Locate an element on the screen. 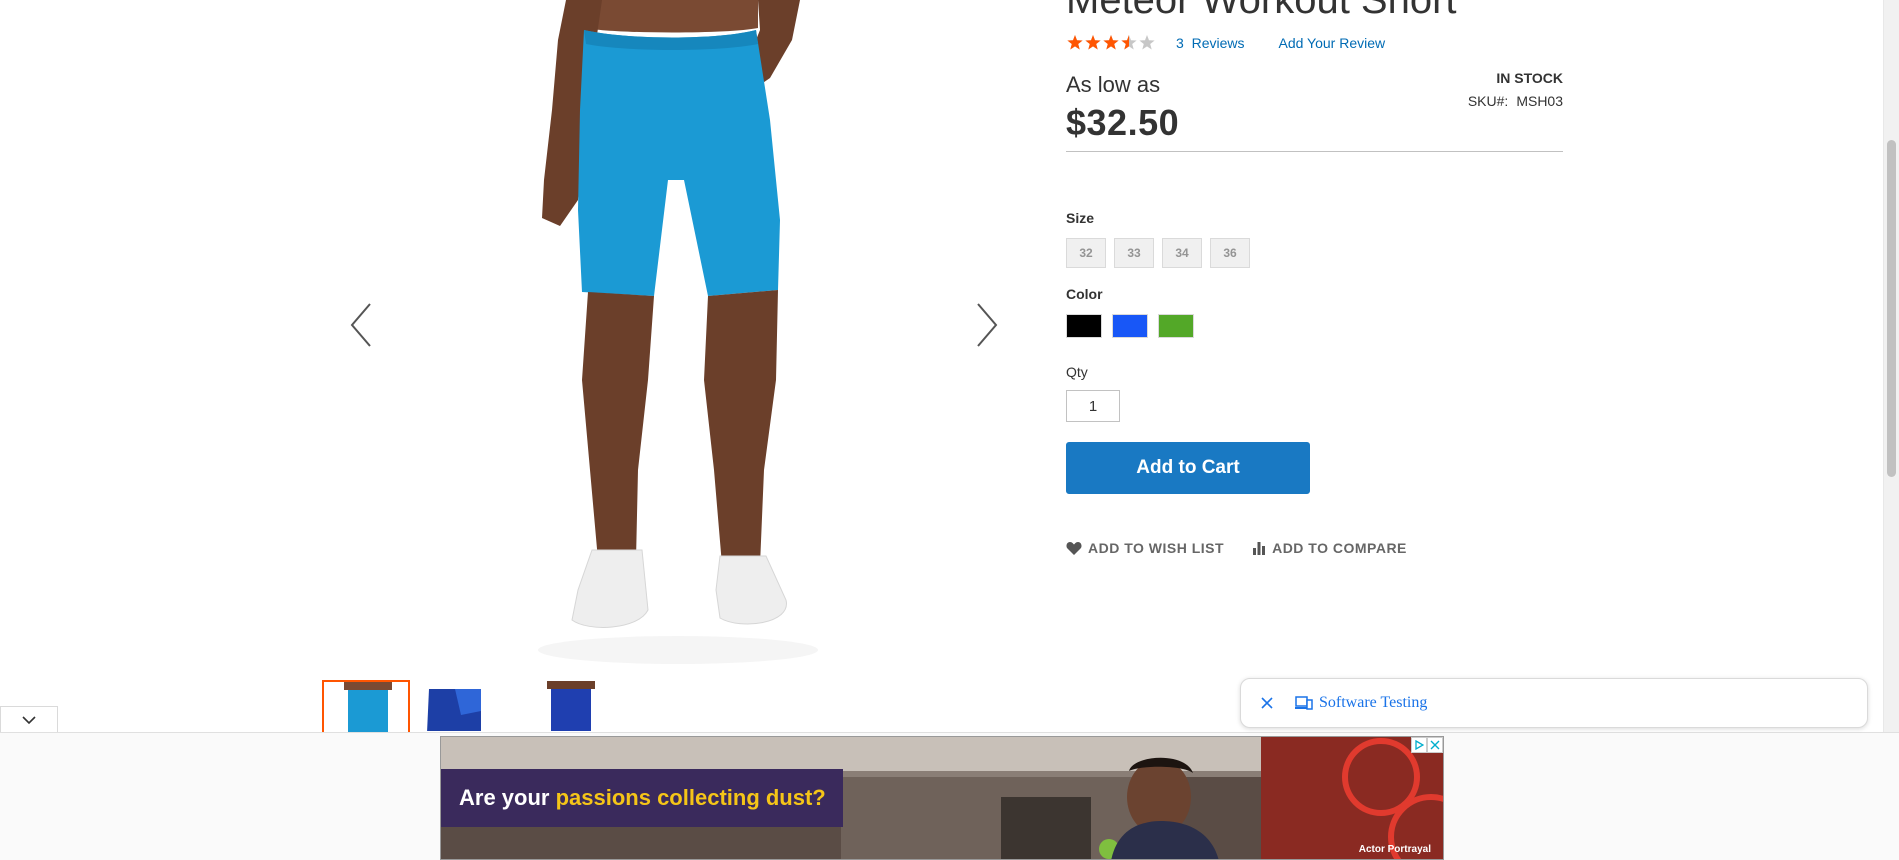 The image size is (1899, 860). price-prefix: As low as is located at coordinates (1113, 84).